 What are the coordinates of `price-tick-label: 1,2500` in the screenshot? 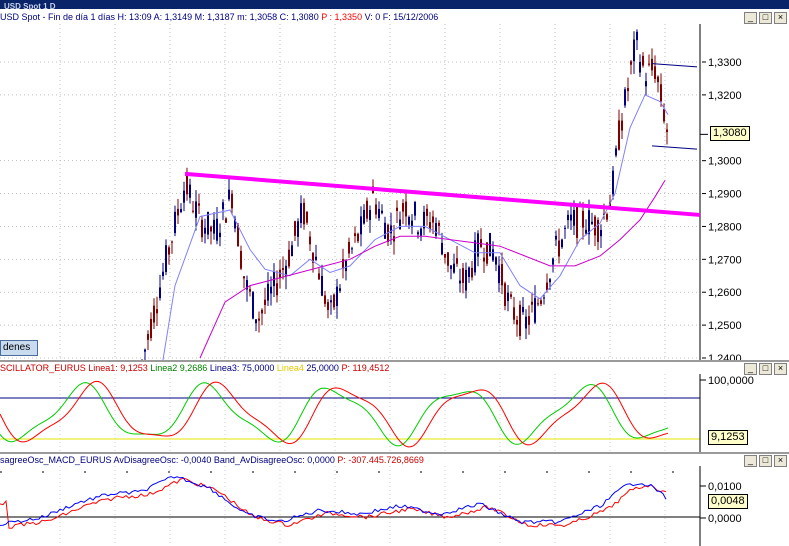 It's located at (725, 326).